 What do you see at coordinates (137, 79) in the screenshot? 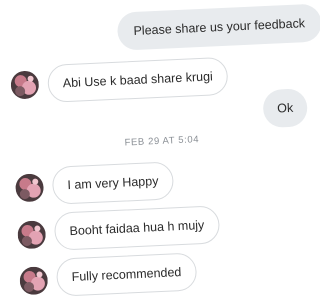
I see `message-bubble-incoming: Abi Use k baad share krugi` at bounding box center [137, 79].